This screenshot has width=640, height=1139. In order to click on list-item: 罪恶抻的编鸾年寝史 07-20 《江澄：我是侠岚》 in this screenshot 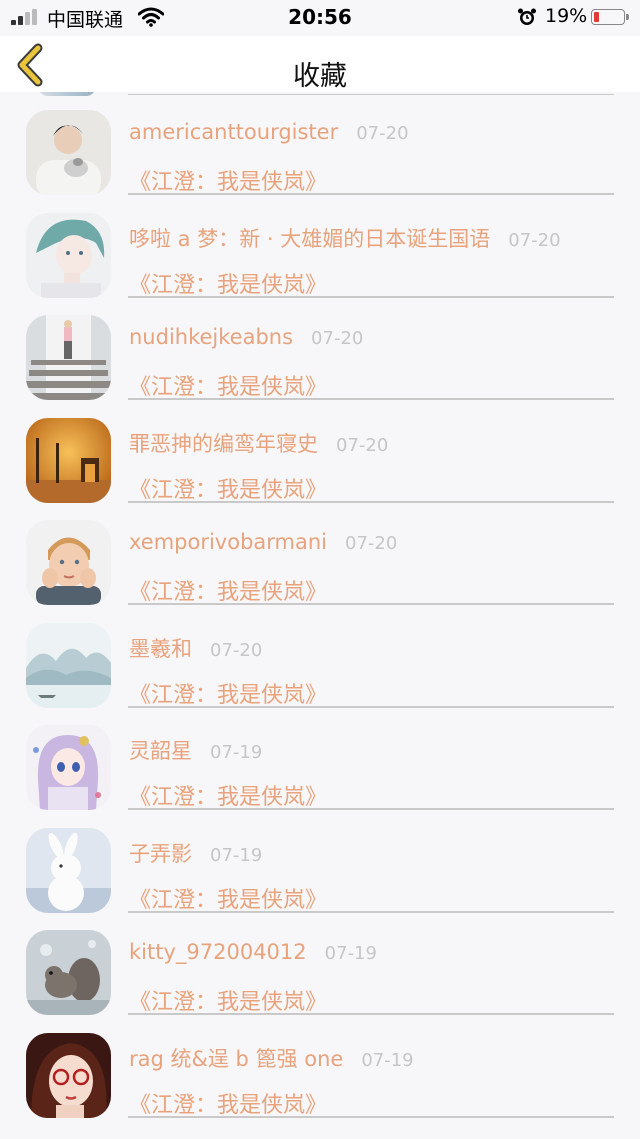, I will do `click(320, 451)`.